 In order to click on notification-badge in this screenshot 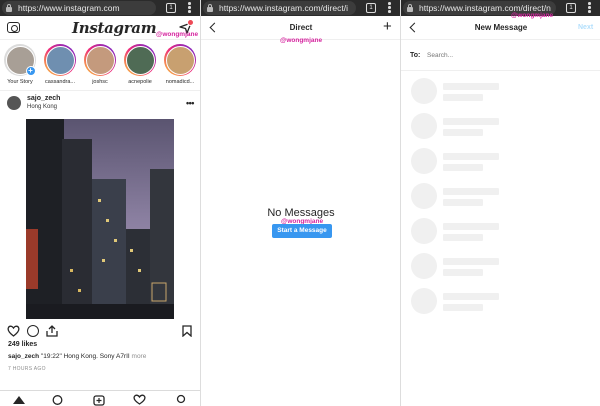, I will do `click(190, 22)`.